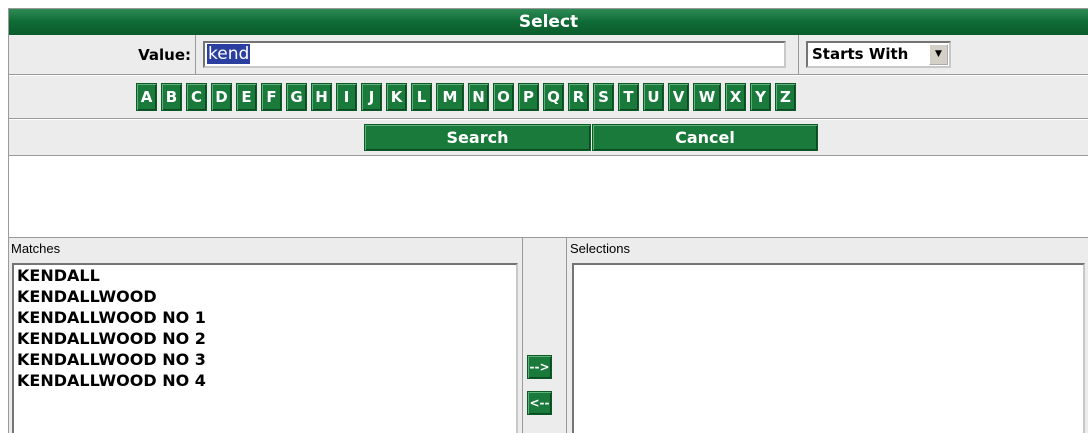 The height and width of the screenshot is (433, 1088). Describe the element at coordinates (478, 97) in the screenshot. I see `letter-button-n: N` at that location.